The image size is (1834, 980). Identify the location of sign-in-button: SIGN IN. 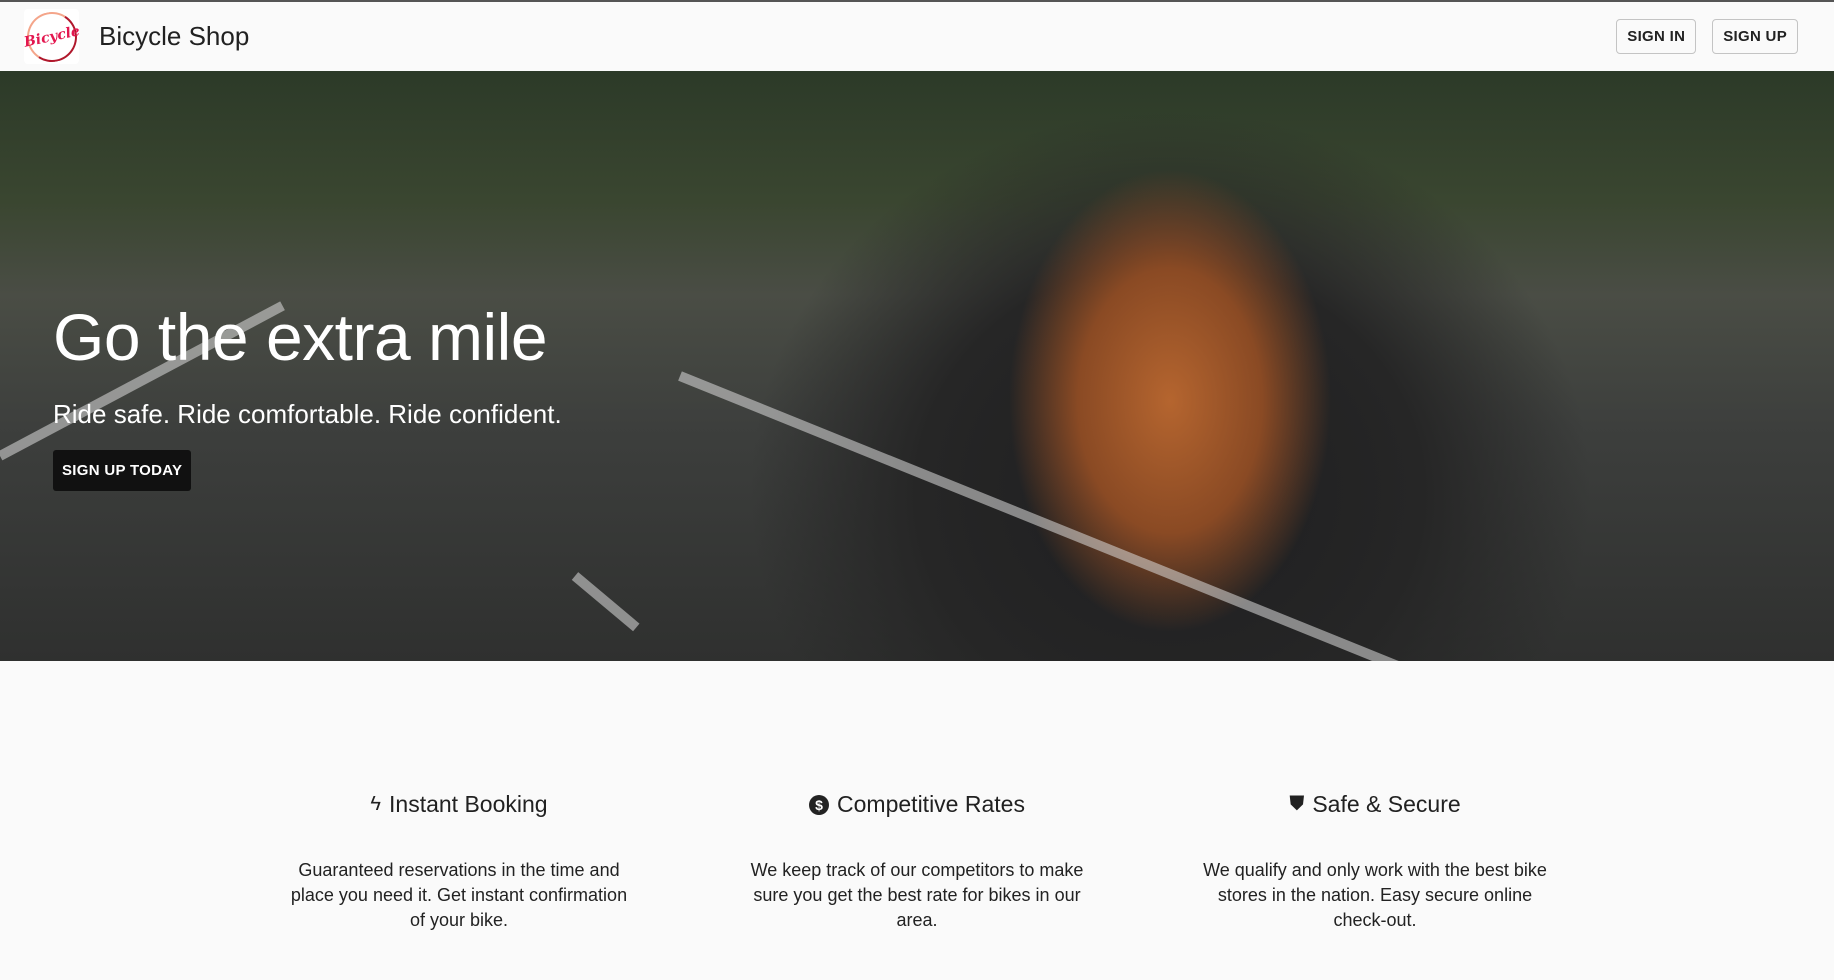
(1656, 36).